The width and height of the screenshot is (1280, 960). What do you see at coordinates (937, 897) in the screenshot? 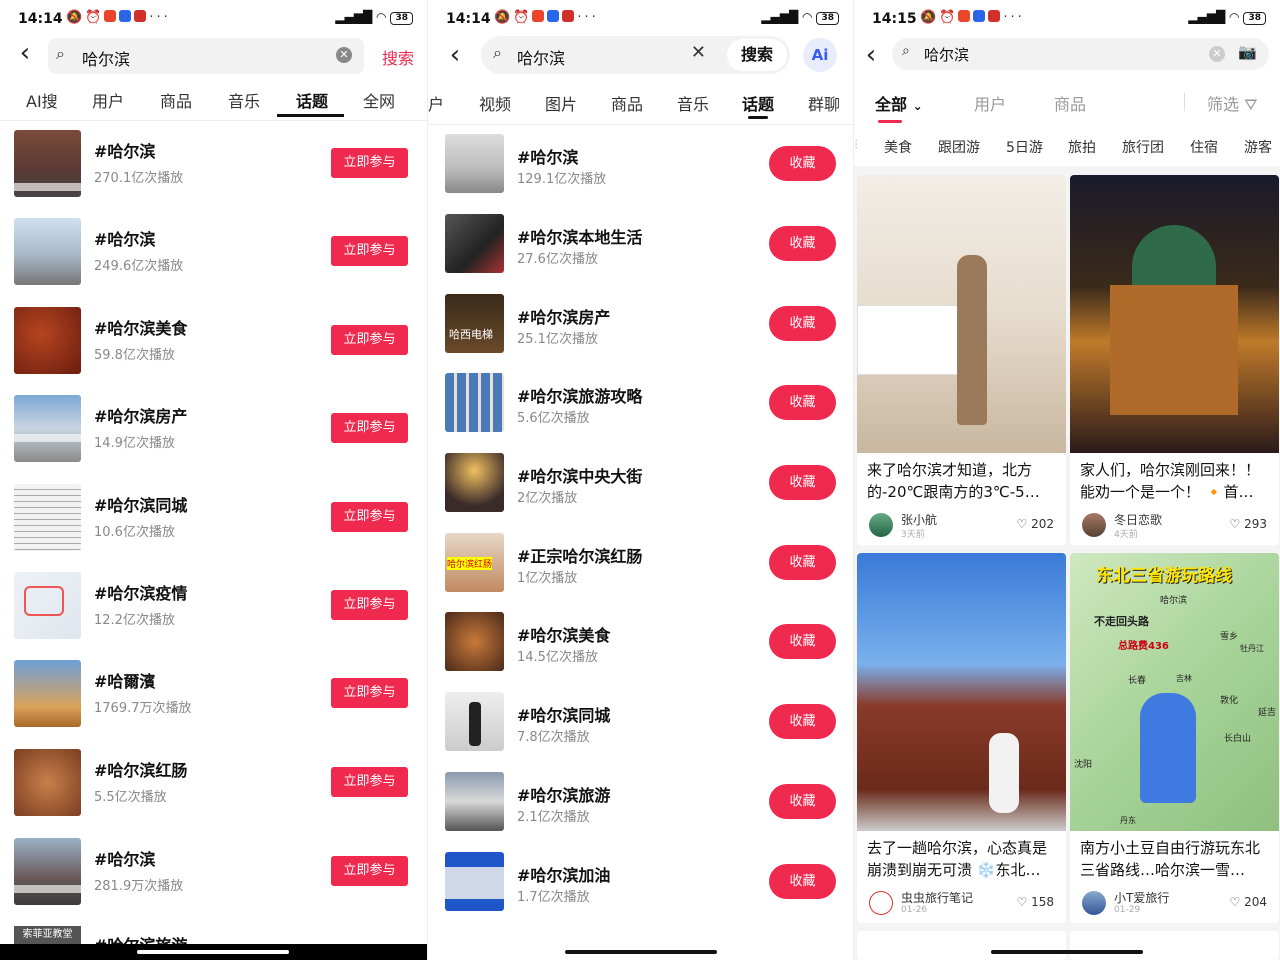
I see `author-name: 虫虫旅行笔记` at bounding box center [937, 897].